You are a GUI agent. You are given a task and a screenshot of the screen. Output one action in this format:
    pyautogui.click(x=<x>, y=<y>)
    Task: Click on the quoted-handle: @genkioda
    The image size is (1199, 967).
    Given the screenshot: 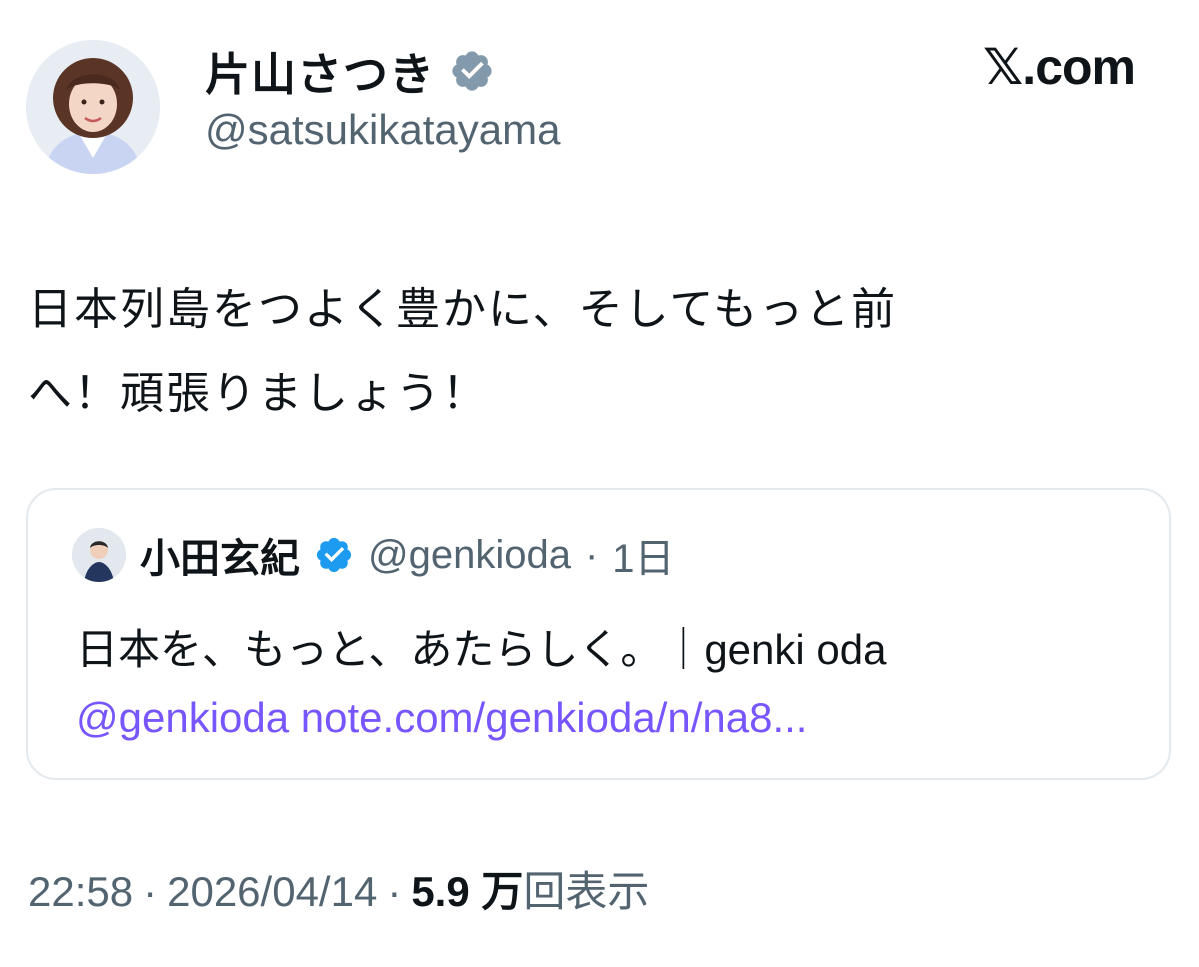 What is the action you would take?
    pyautogui.click(x=469, y=555)
    